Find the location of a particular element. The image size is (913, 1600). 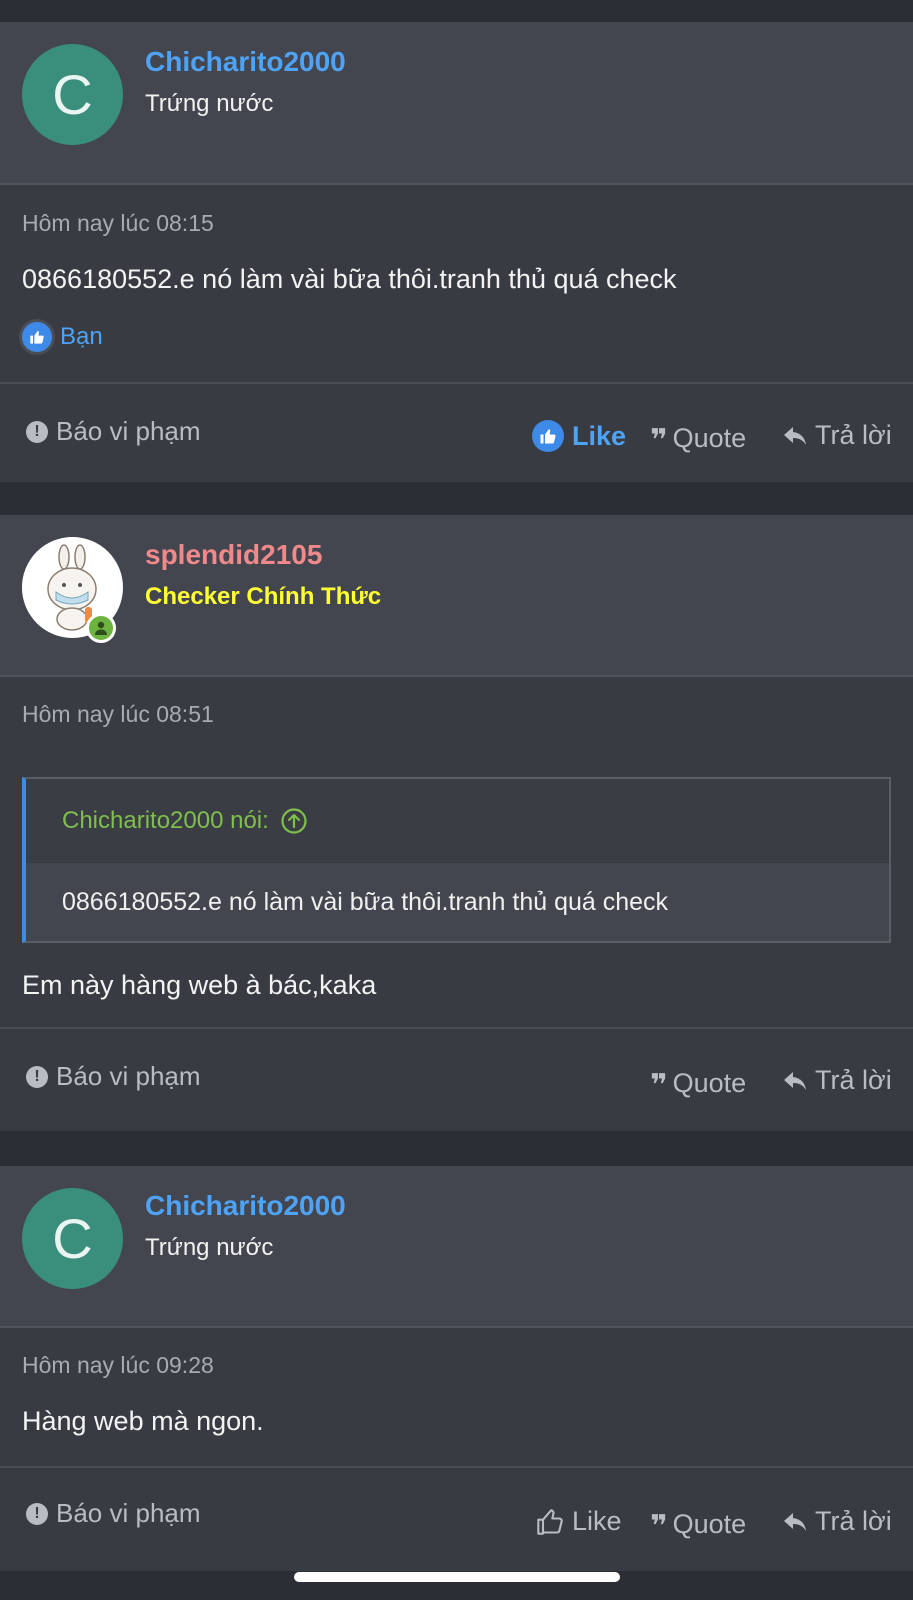

quote-header: Chicharito2000 nói: is located at coordinates (457, 821).